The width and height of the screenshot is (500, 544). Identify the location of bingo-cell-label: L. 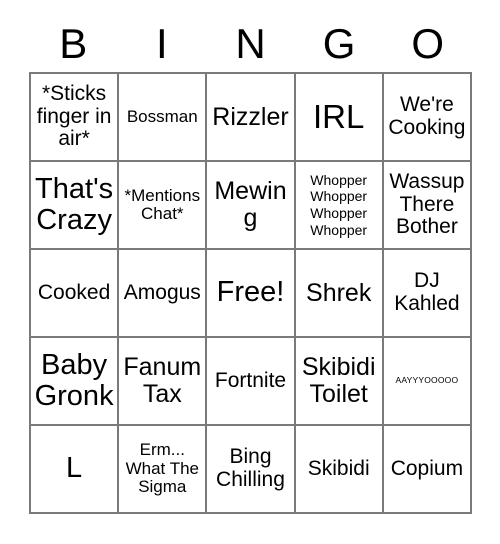
(74, 468).